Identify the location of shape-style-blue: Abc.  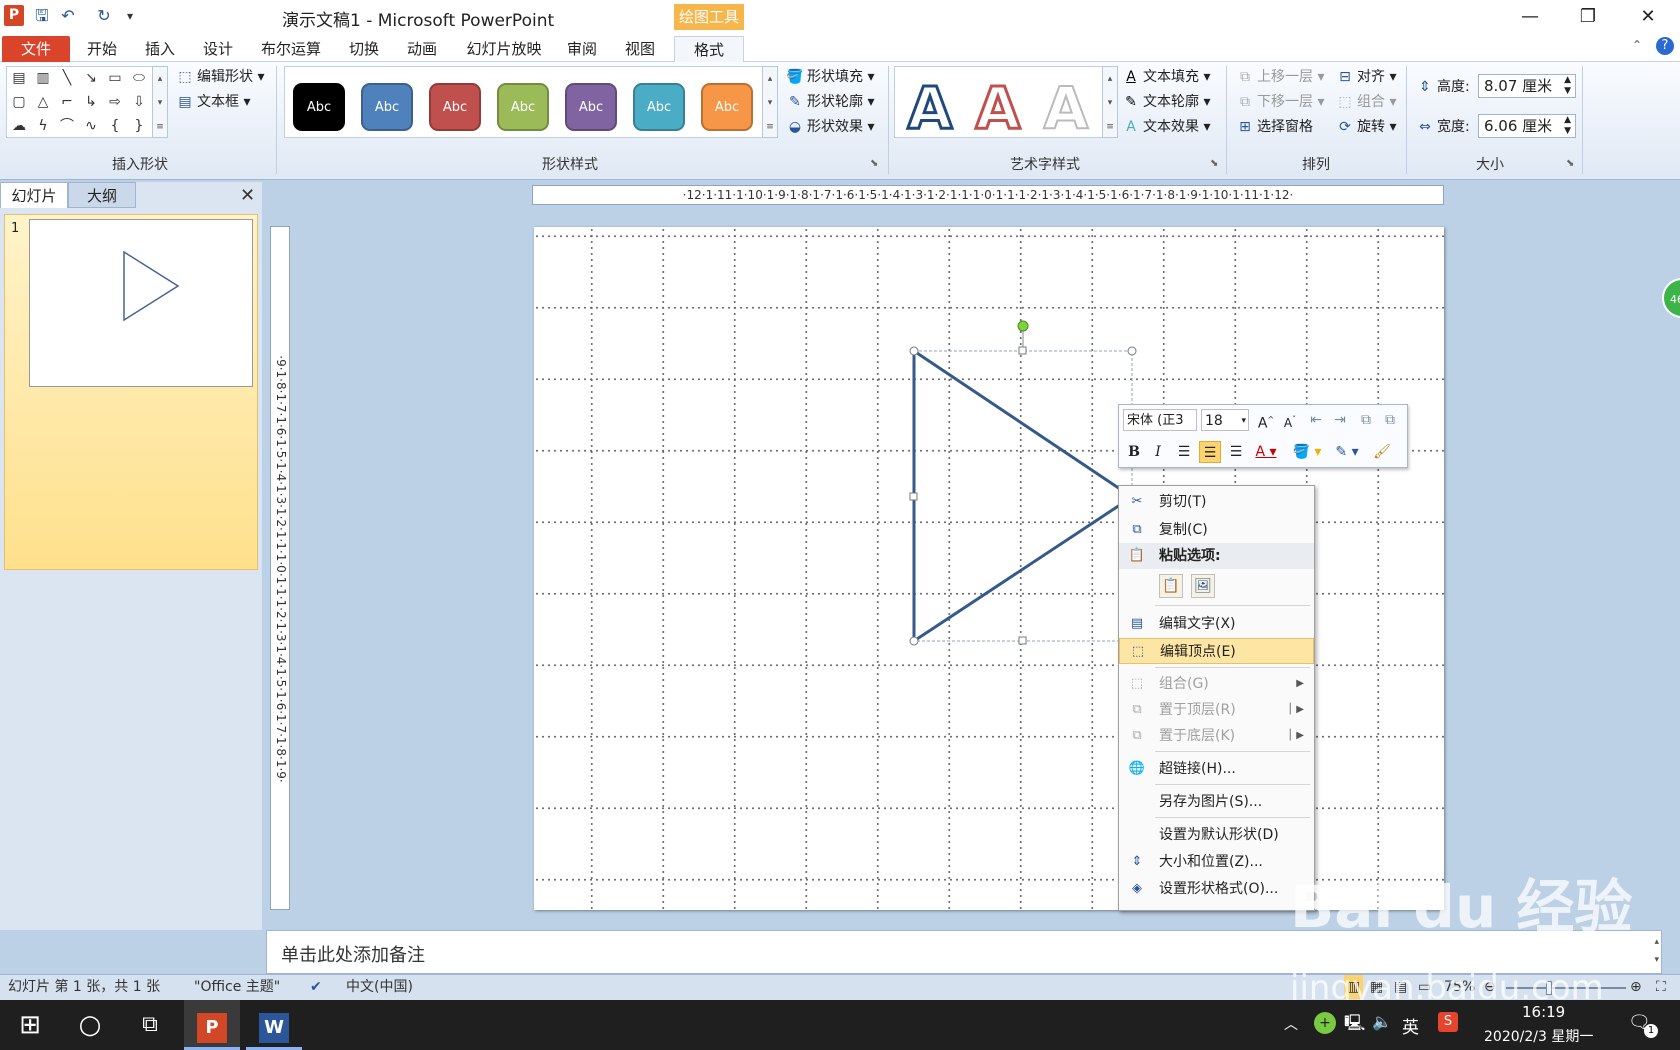
(387, 107).